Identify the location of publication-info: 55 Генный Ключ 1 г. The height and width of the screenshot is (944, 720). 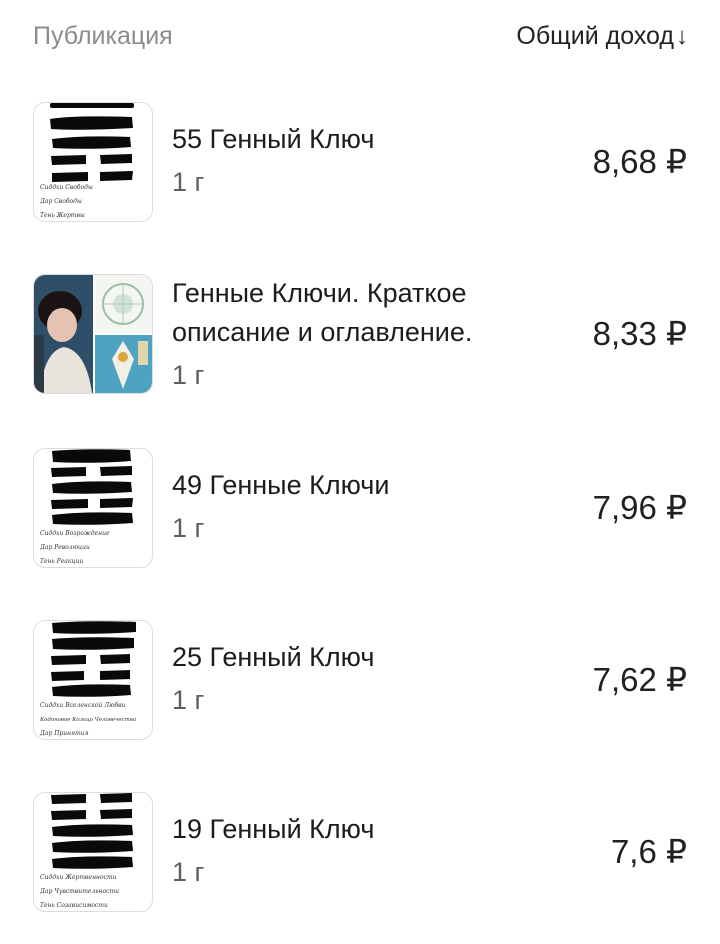
(357, 149).